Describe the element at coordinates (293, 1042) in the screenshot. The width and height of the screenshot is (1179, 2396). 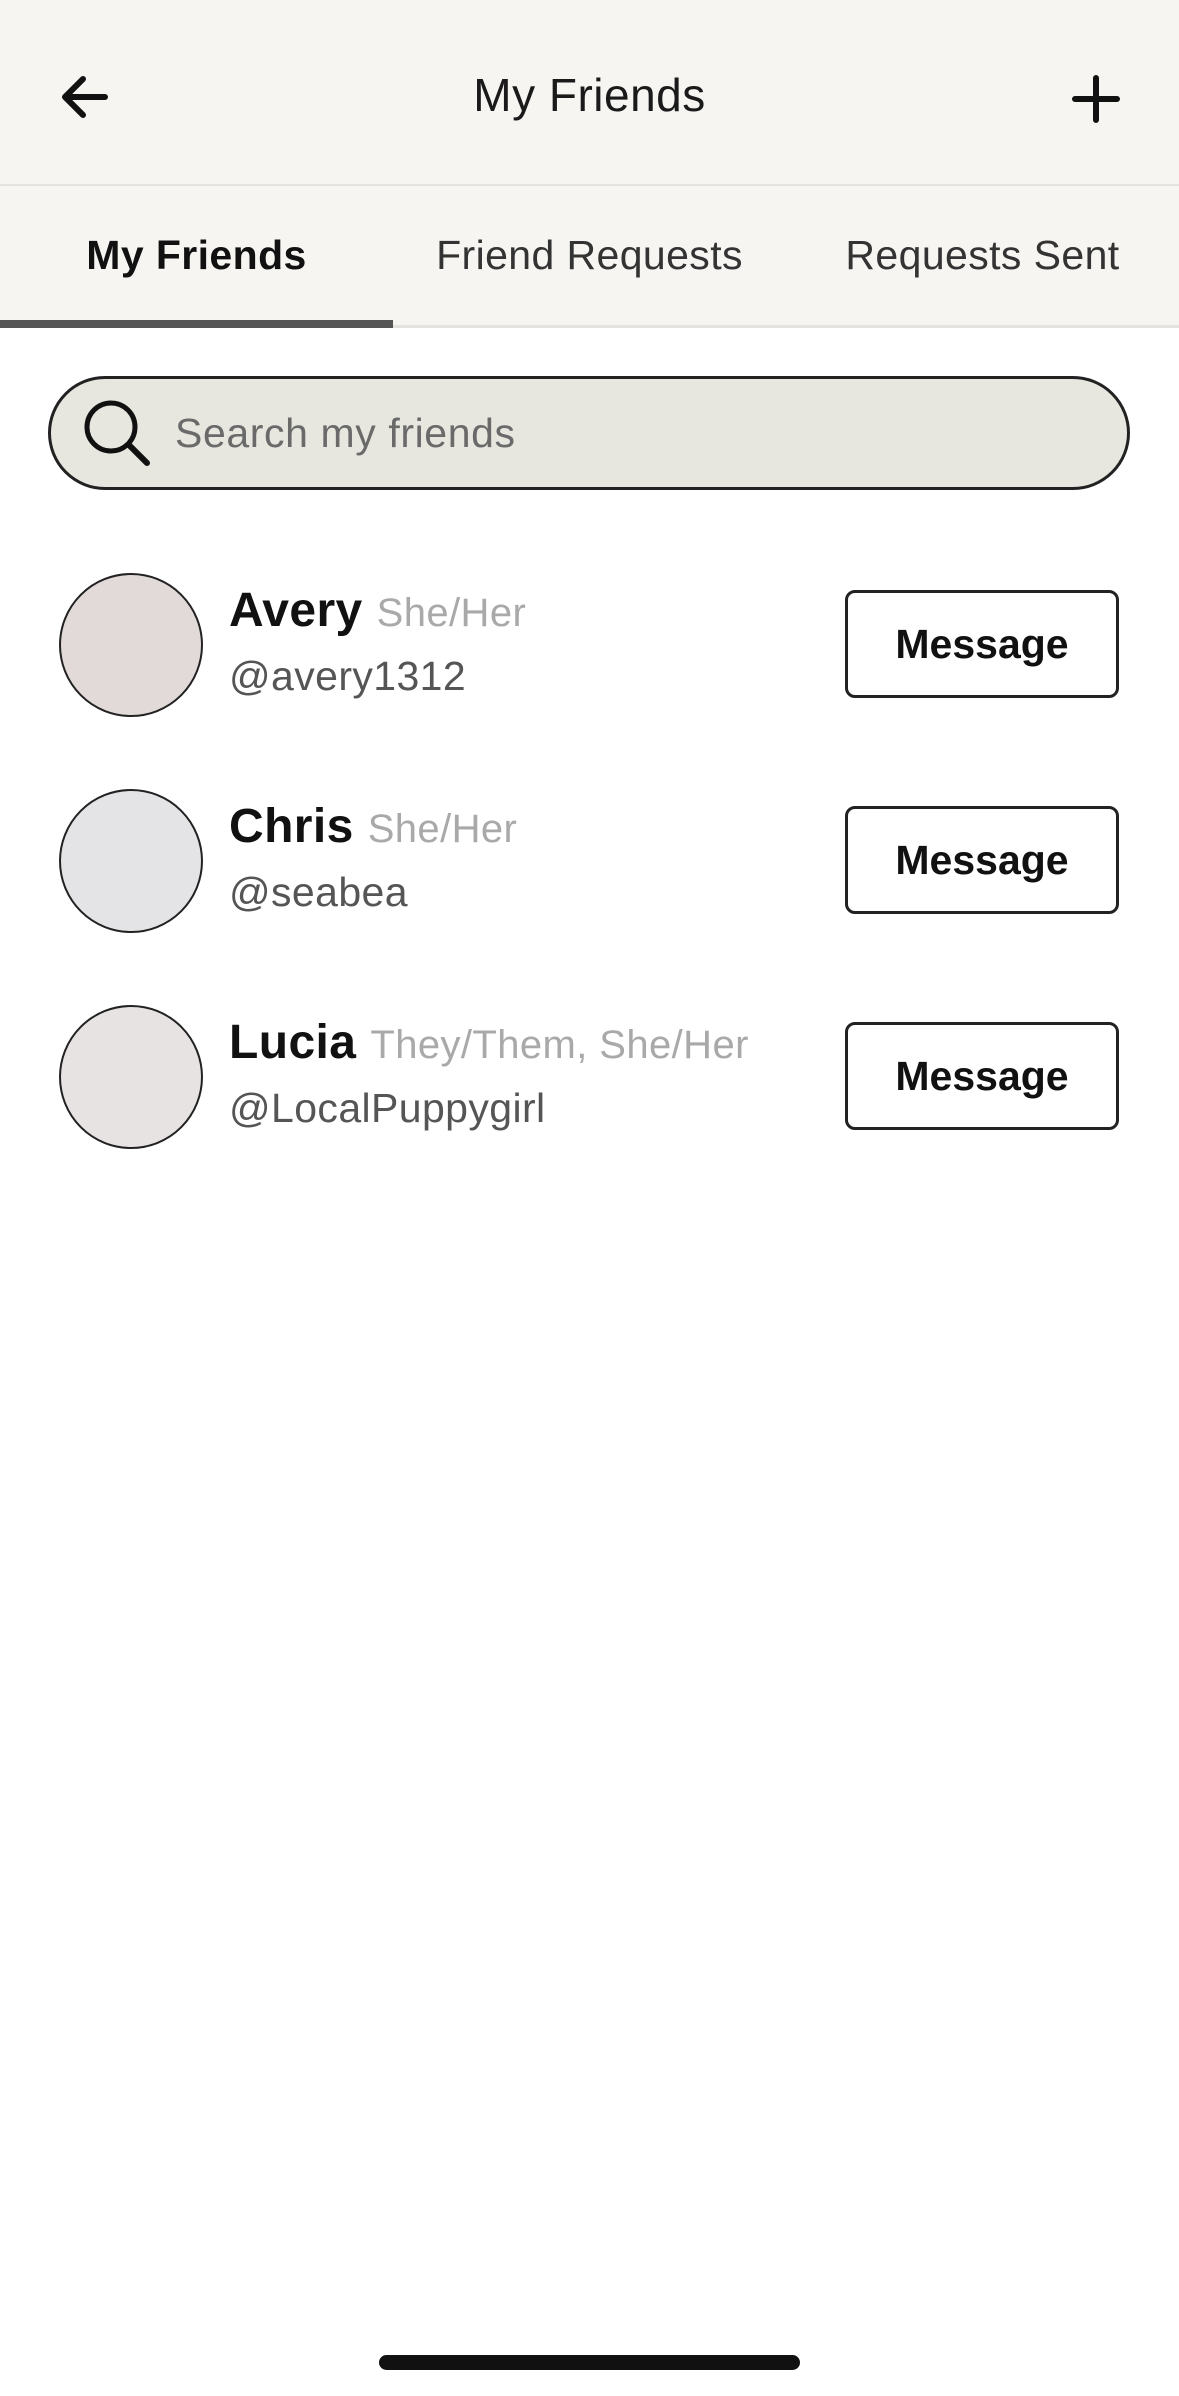
I see `friend-name: Lucia` at that location.